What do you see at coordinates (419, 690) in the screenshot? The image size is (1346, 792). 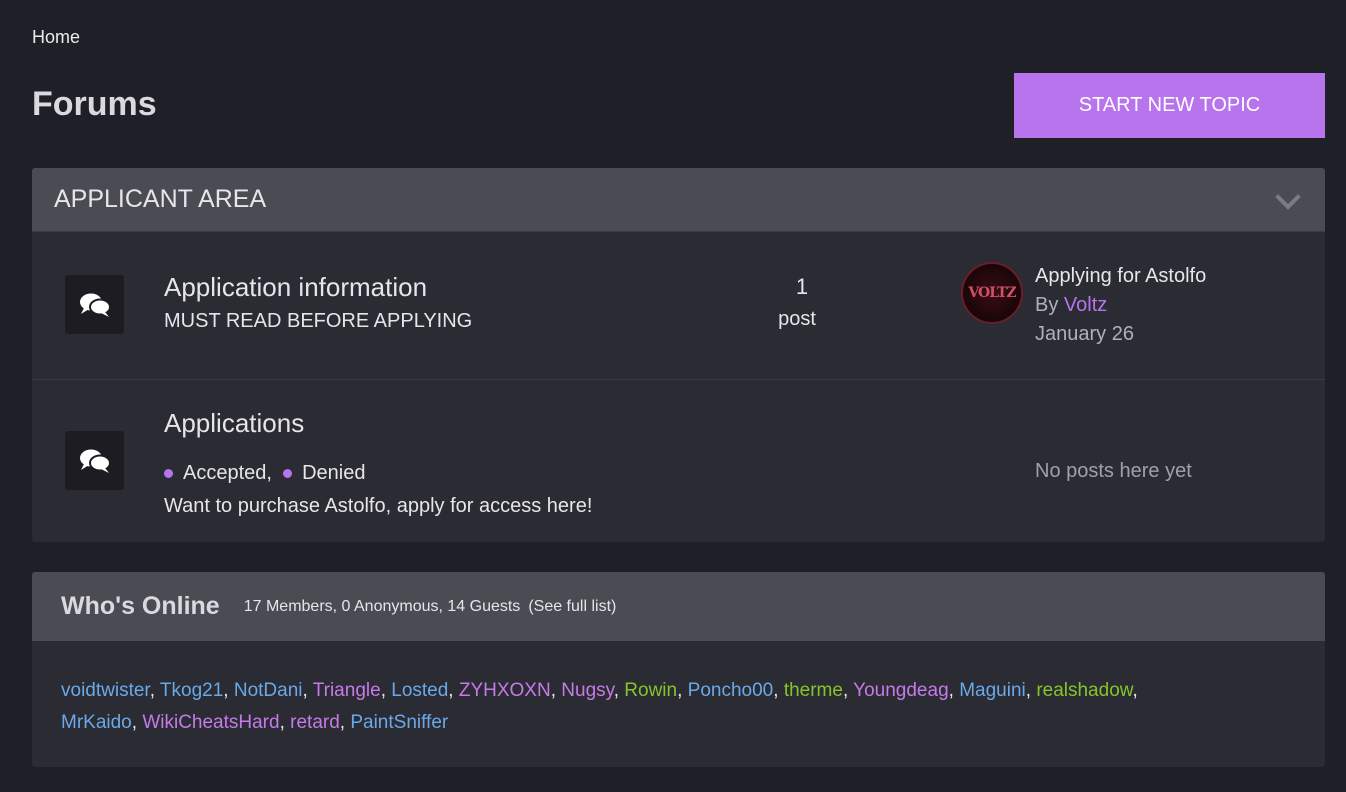 I see `online-member-link: Losted` at bounding box center [419, 690].